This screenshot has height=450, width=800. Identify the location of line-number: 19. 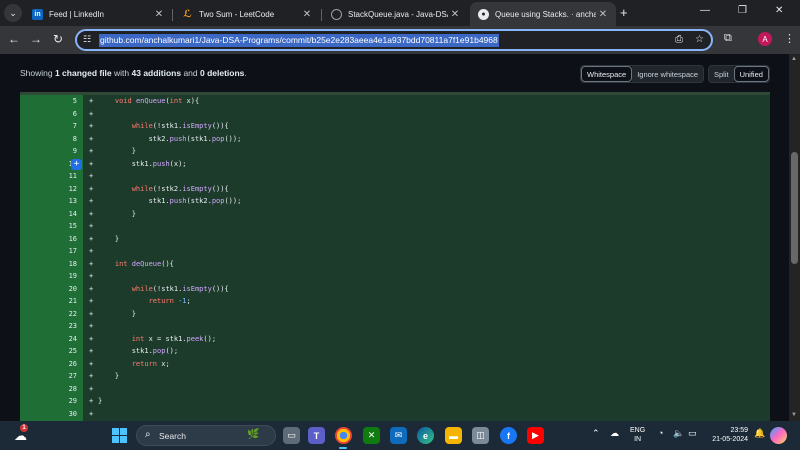
(48, 276).